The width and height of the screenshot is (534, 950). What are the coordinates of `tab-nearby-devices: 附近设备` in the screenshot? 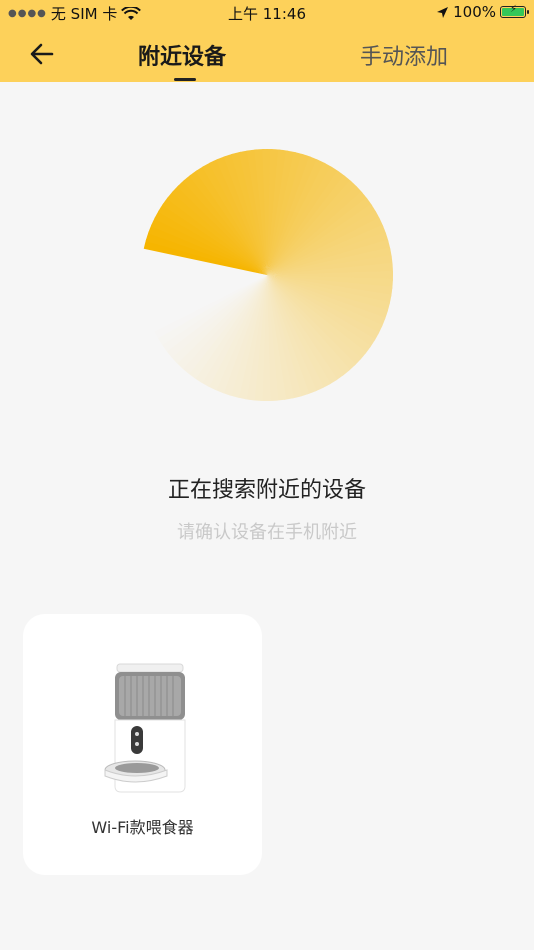 It's located at (182, 55).